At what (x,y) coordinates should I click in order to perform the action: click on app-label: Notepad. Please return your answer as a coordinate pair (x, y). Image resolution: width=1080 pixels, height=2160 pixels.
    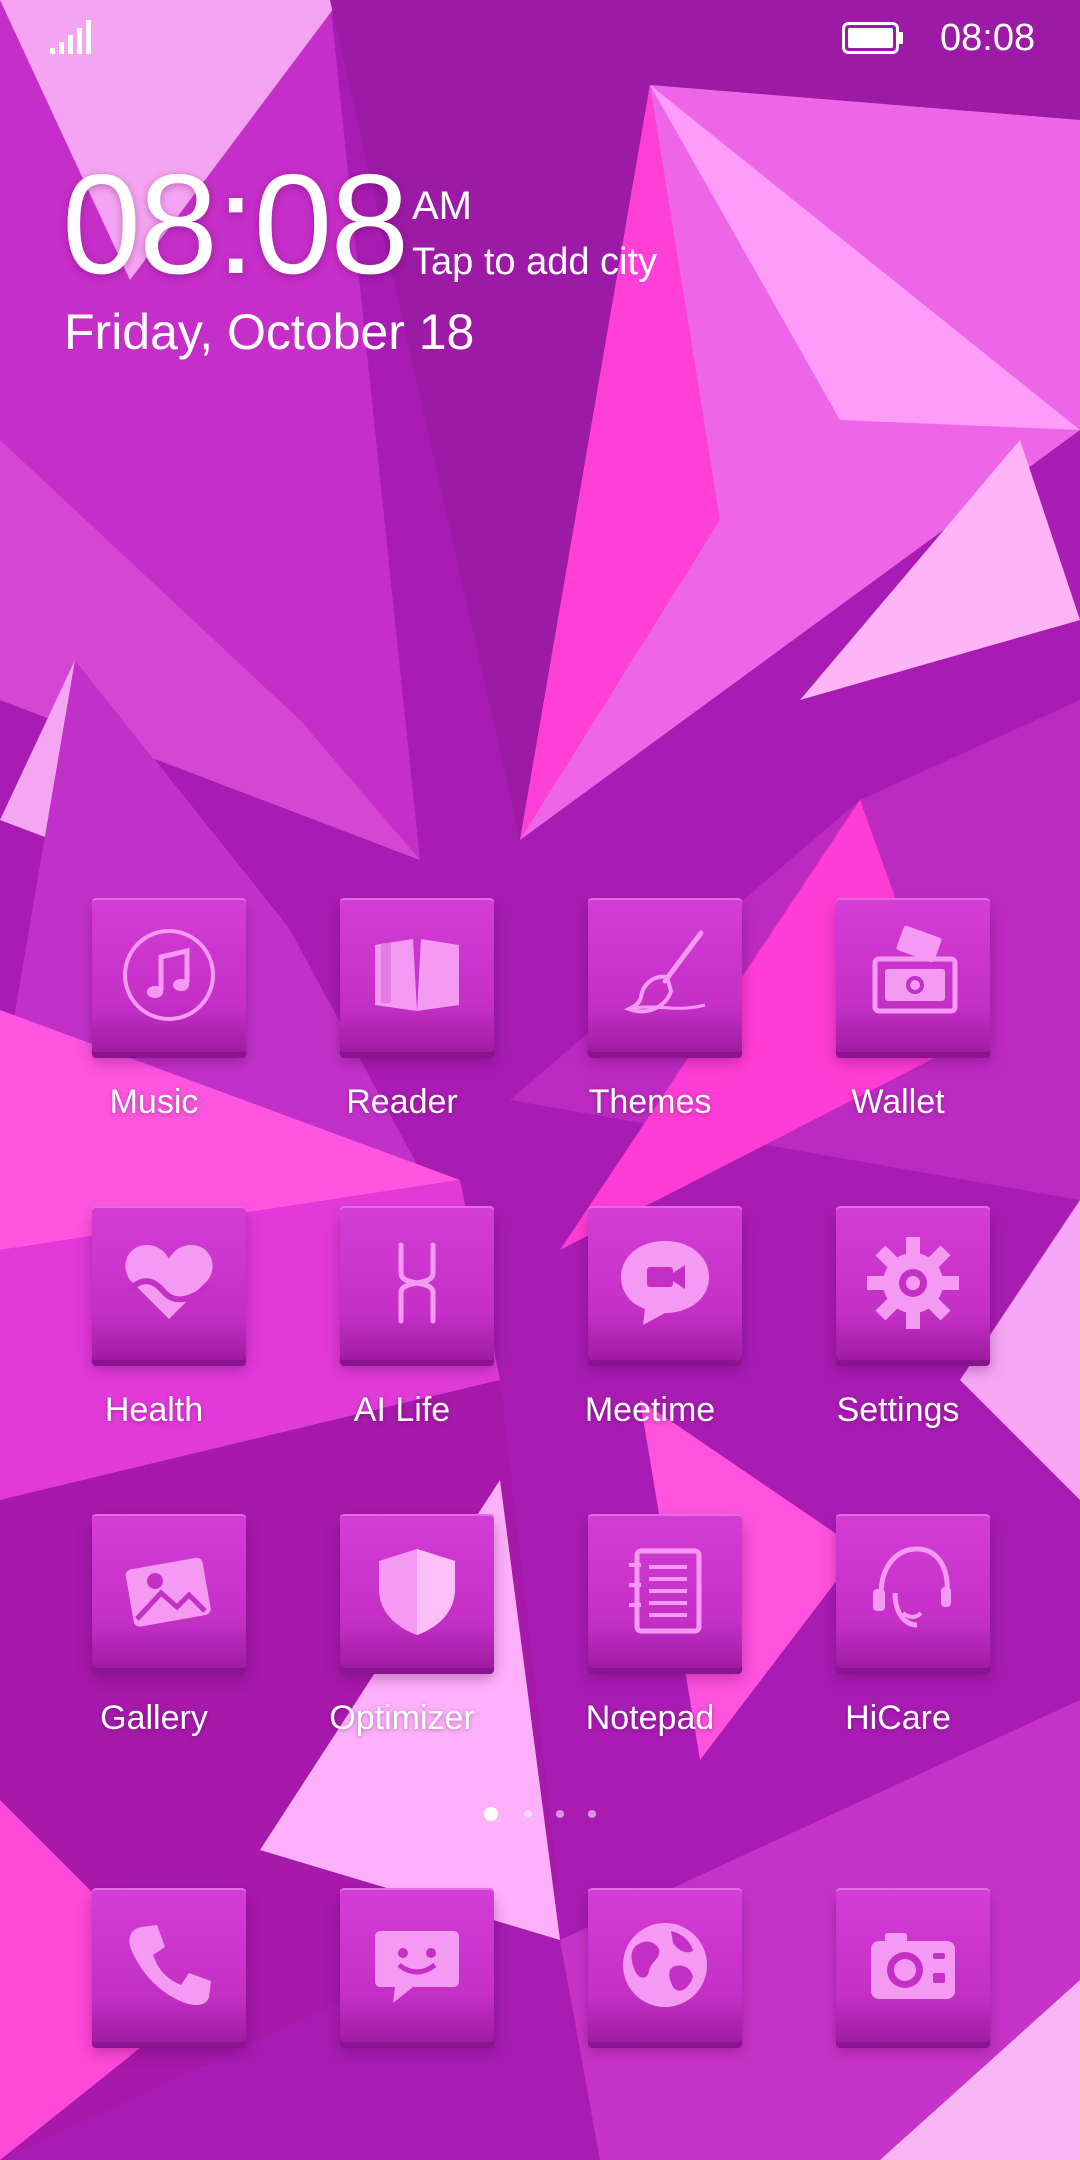
    Looking at the image, I should click on (650, 1718).